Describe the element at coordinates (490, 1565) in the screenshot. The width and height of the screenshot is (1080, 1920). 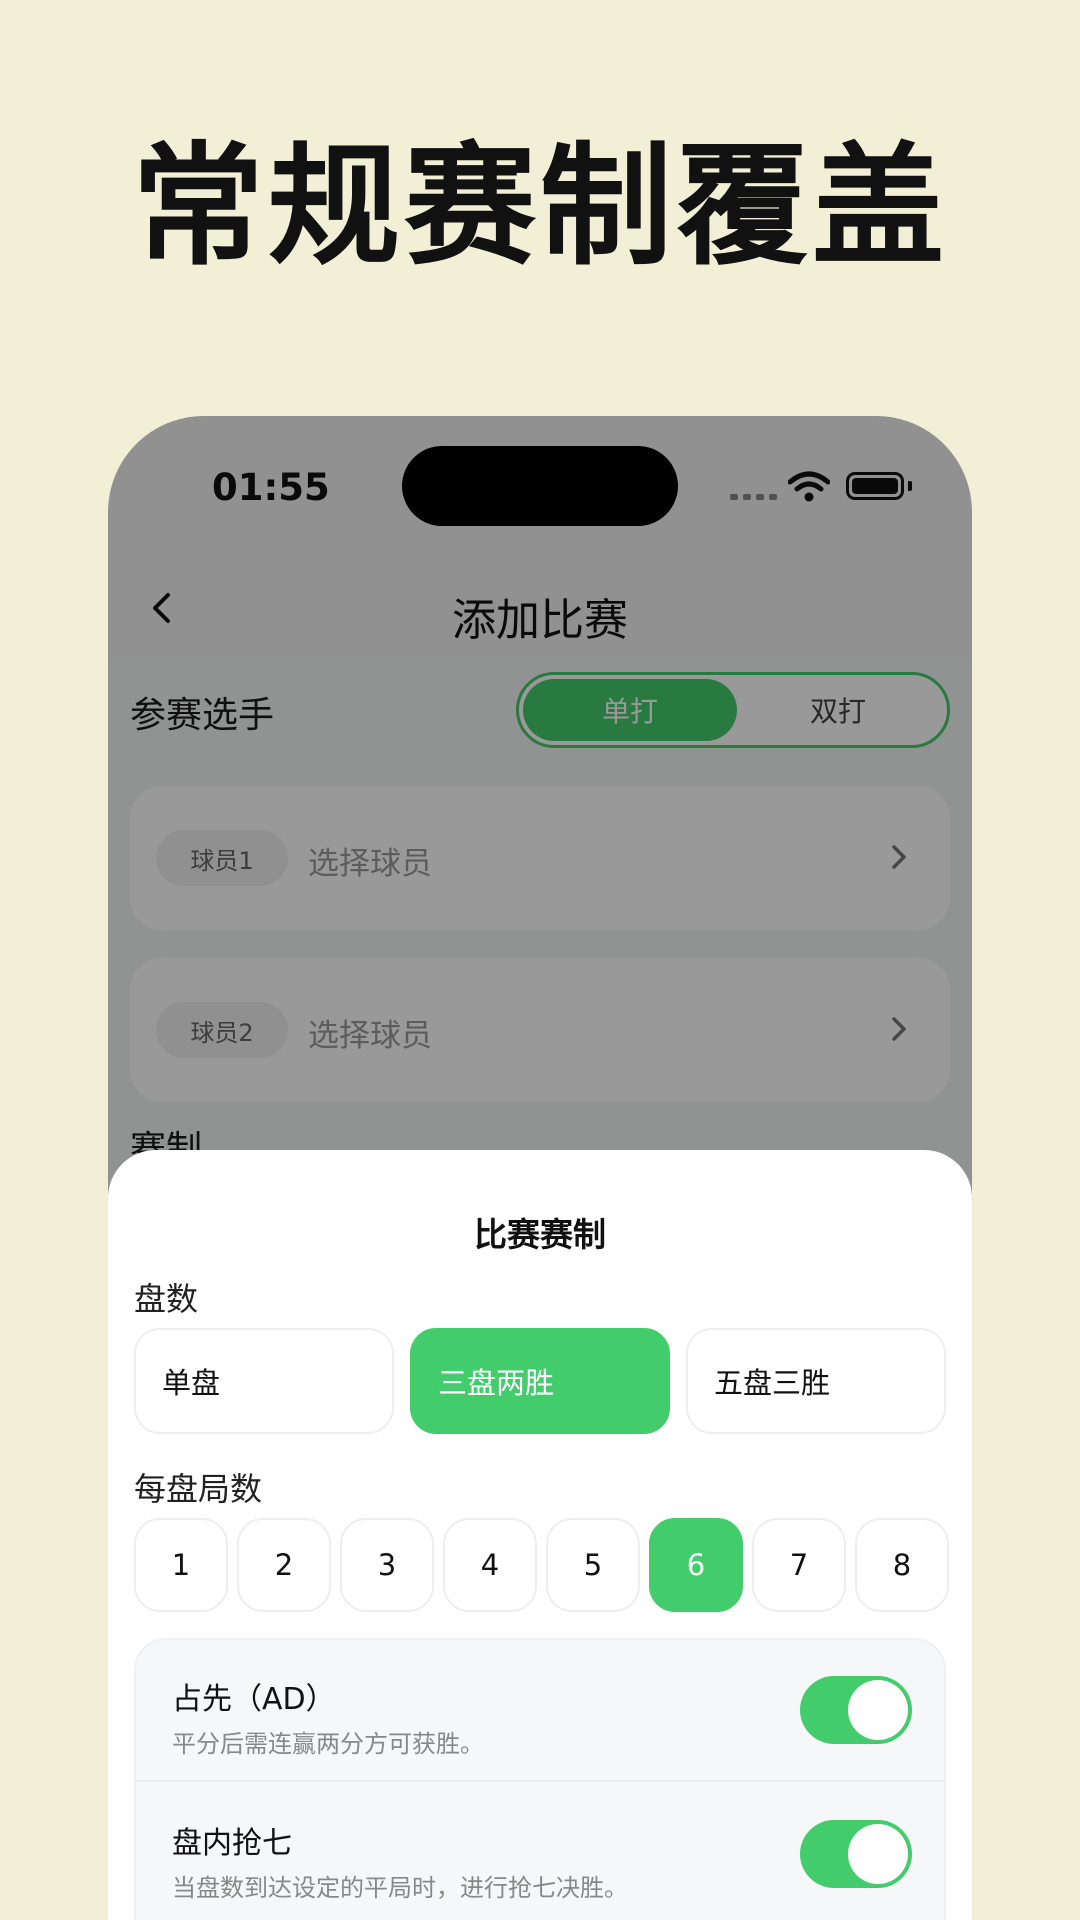
I see `games-option-4: 4` at that location.